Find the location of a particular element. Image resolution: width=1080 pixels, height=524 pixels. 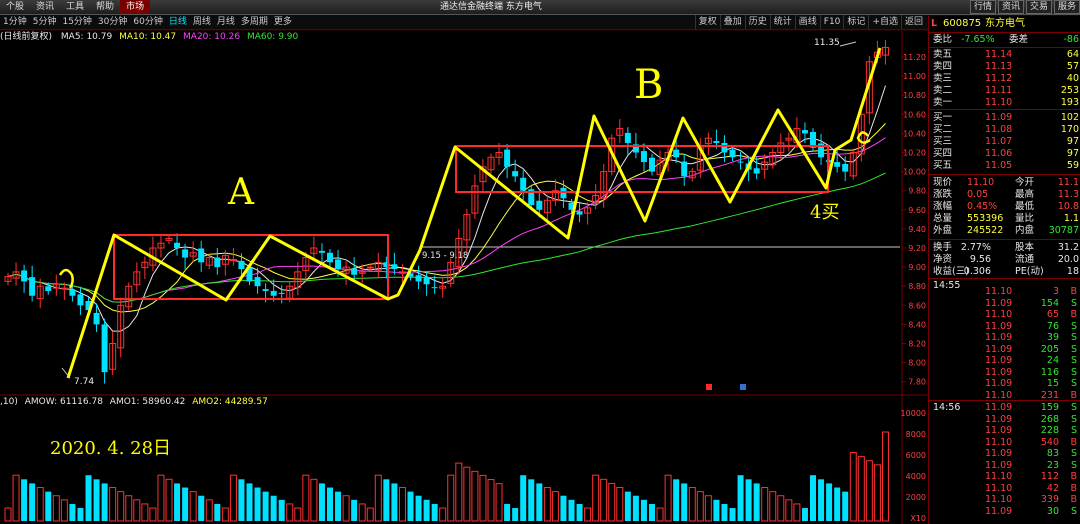

bid-row: 买四 11.06 97 is located at coordinates (1004, 154).